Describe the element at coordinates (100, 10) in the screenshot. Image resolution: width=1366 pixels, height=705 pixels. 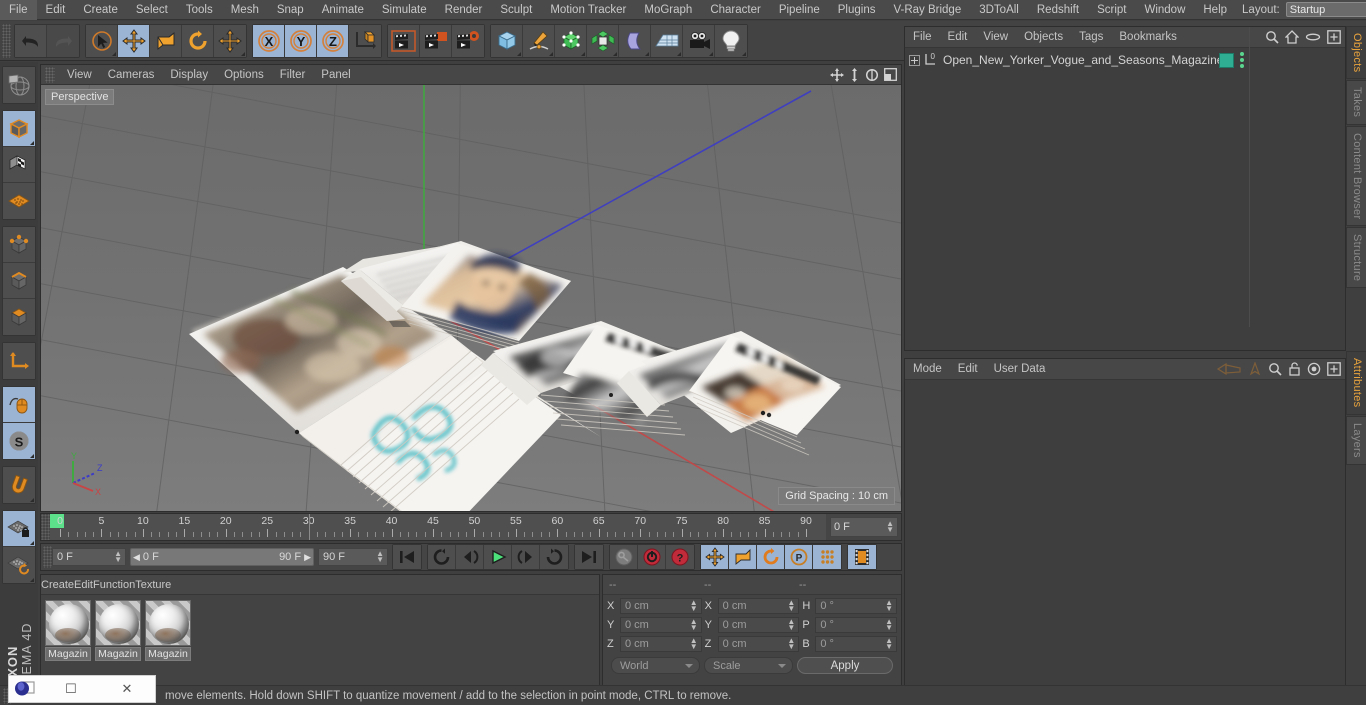
I see `menu-item-create: Create` at that location.